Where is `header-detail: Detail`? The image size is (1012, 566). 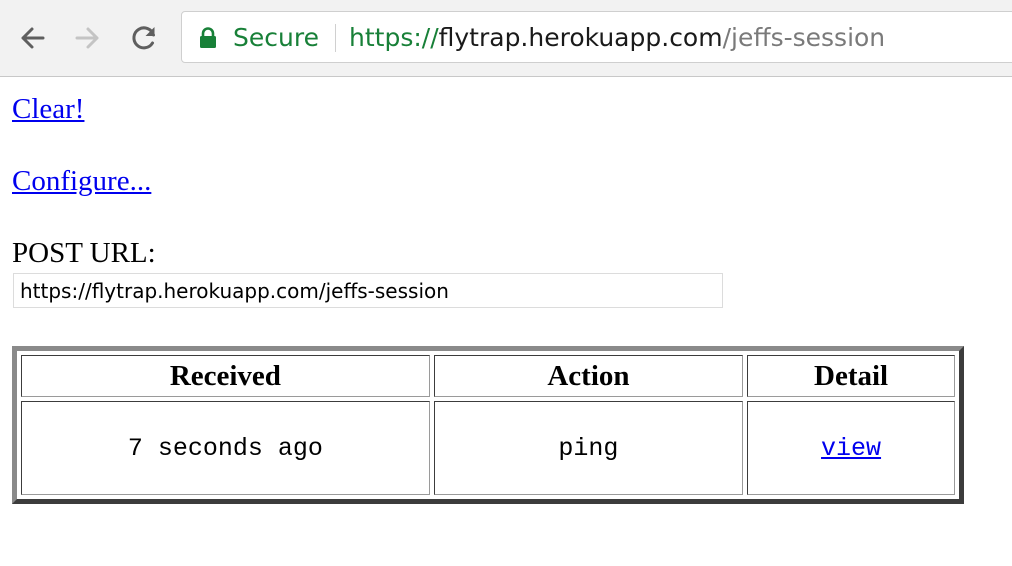 header-detail: Detail is located at coordinates (851, 376).